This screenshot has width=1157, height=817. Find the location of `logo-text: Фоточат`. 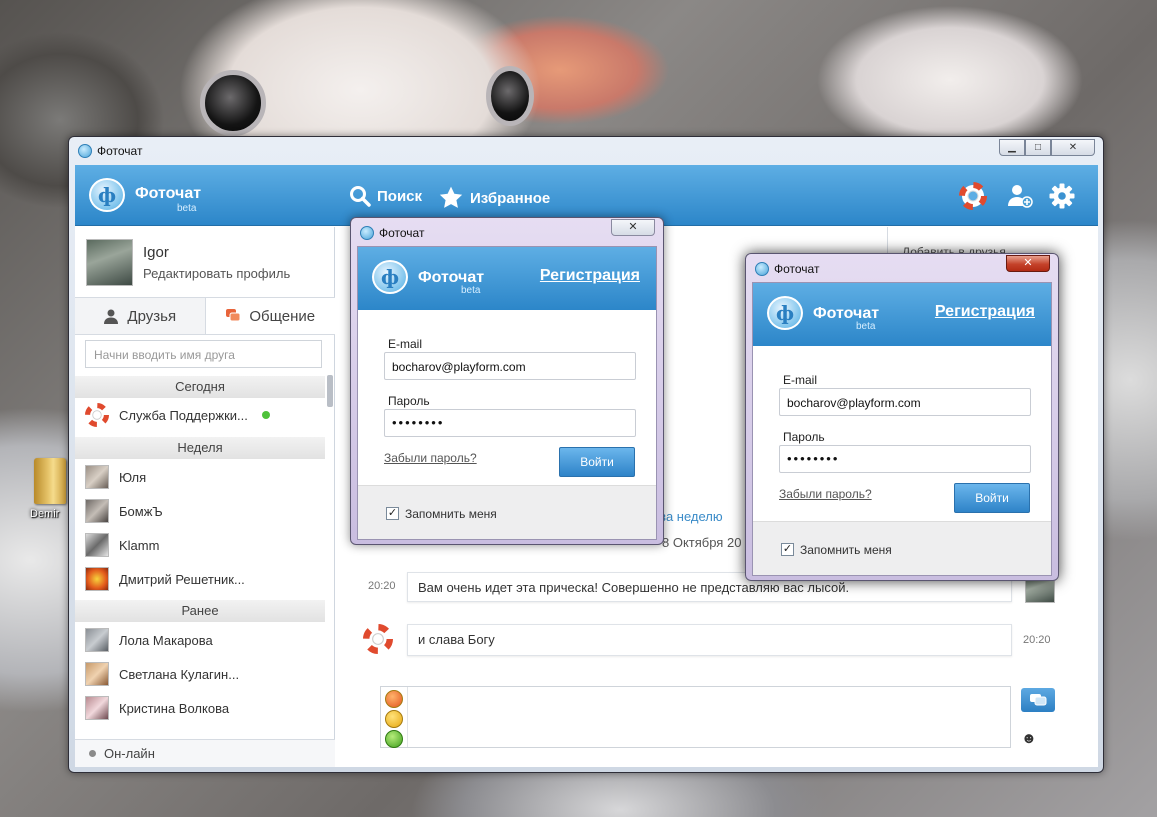

logo-text: Фоточат is located at coordinates (168, 193).